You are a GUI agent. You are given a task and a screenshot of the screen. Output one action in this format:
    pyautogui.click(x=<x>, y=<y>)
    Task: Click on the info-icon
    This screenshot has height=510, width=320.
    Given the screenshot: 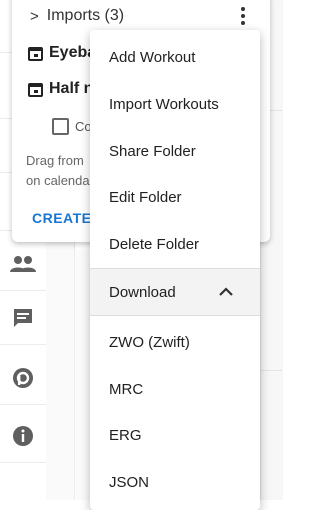 What is the action you would take?
    pyautogui.click(x=23, y=436)
    